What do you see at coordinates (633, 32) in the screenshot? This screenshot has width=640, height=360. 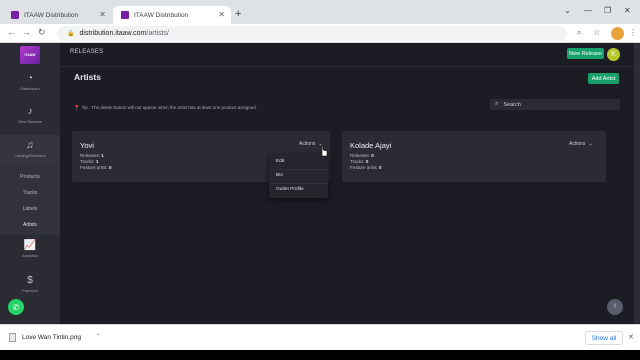 I see `chrome-menu-icon: ⋮` at bounding box center [633, 32].